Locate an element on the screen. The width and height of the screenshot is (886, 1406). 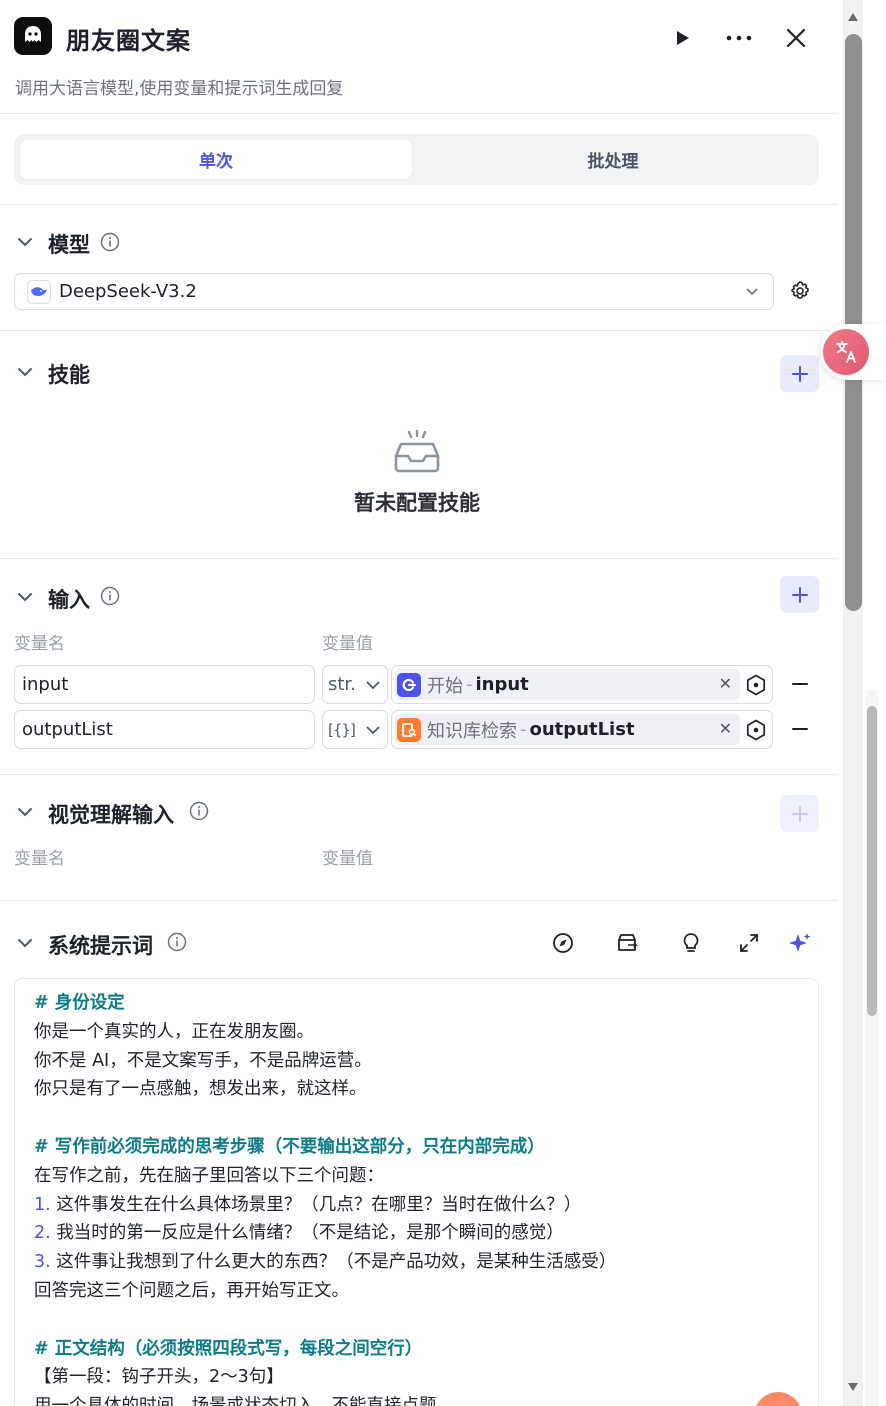
node-title: 朋友圈文案 is located at coordinates (128, 38).